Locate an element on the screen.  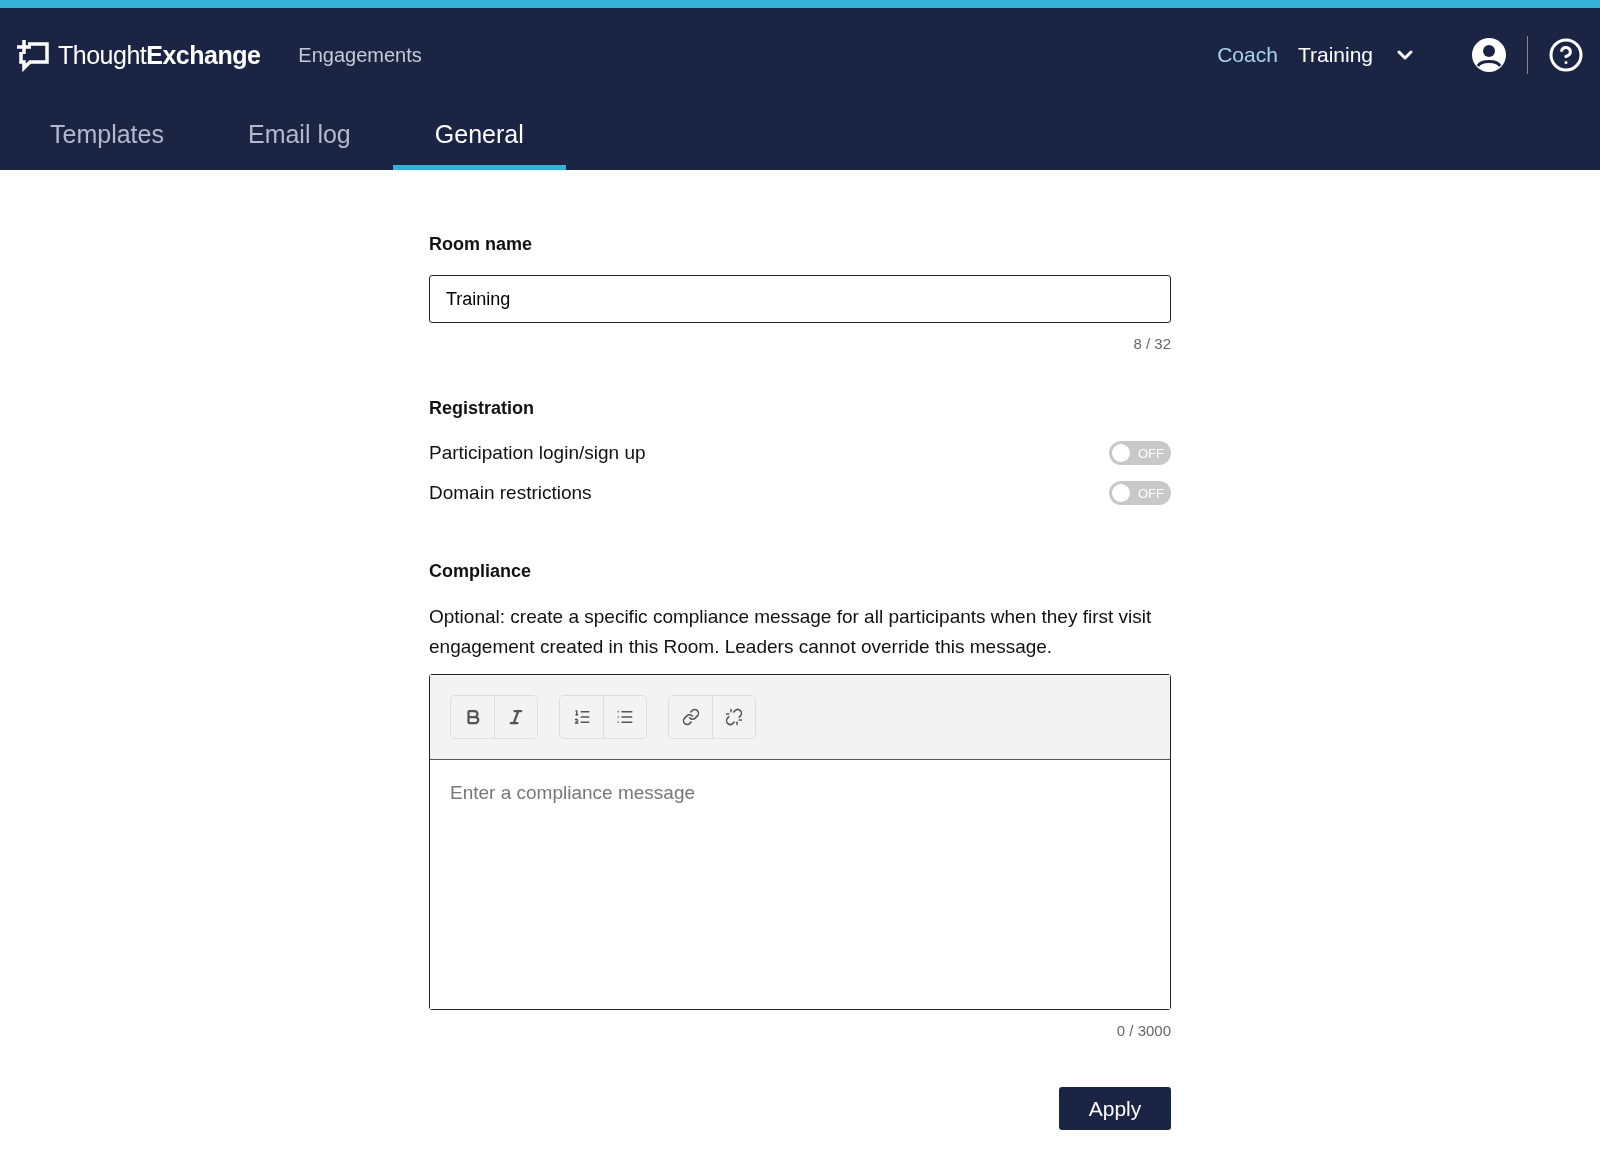
unlink-button is located at coordinates (733, 717).